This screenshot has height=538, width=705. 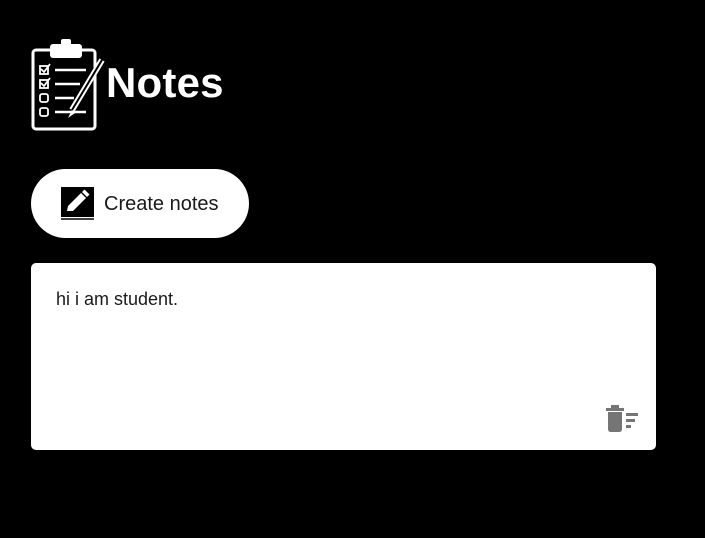 What do you see at coordinates (77, 203) in the screenshot?
I see `edit-pencil-icon` at bounding box center [77, 203].